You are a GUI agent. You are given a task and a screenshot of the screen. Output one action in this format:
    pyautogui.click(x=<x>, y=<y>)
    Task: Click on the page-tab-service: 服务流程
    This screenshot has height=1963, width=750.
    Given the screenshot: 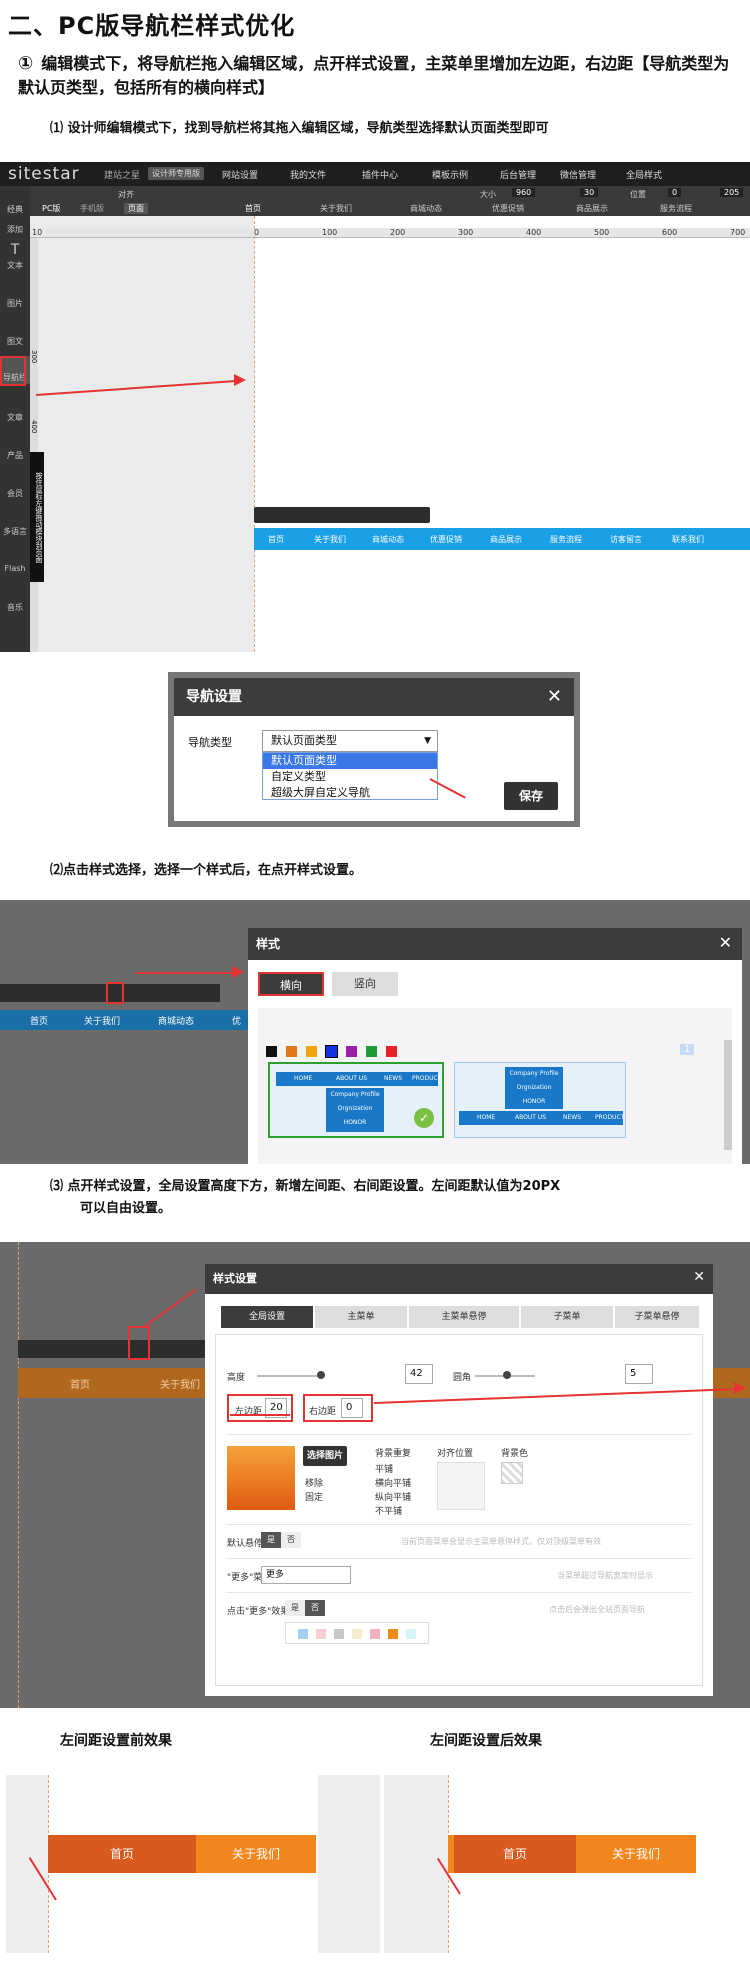 What is the action you would take?
    pyautogui.click(x=676, y=208)
    